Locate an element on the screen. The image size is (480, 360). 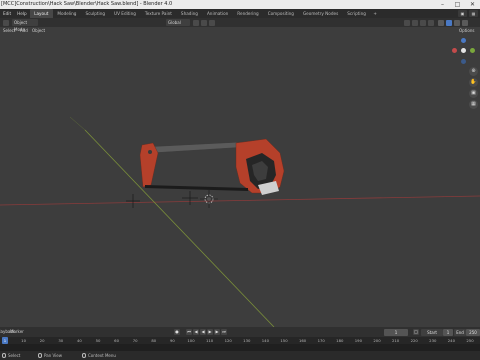
ruler-tick: 190 is located at coordinates (358, 340).